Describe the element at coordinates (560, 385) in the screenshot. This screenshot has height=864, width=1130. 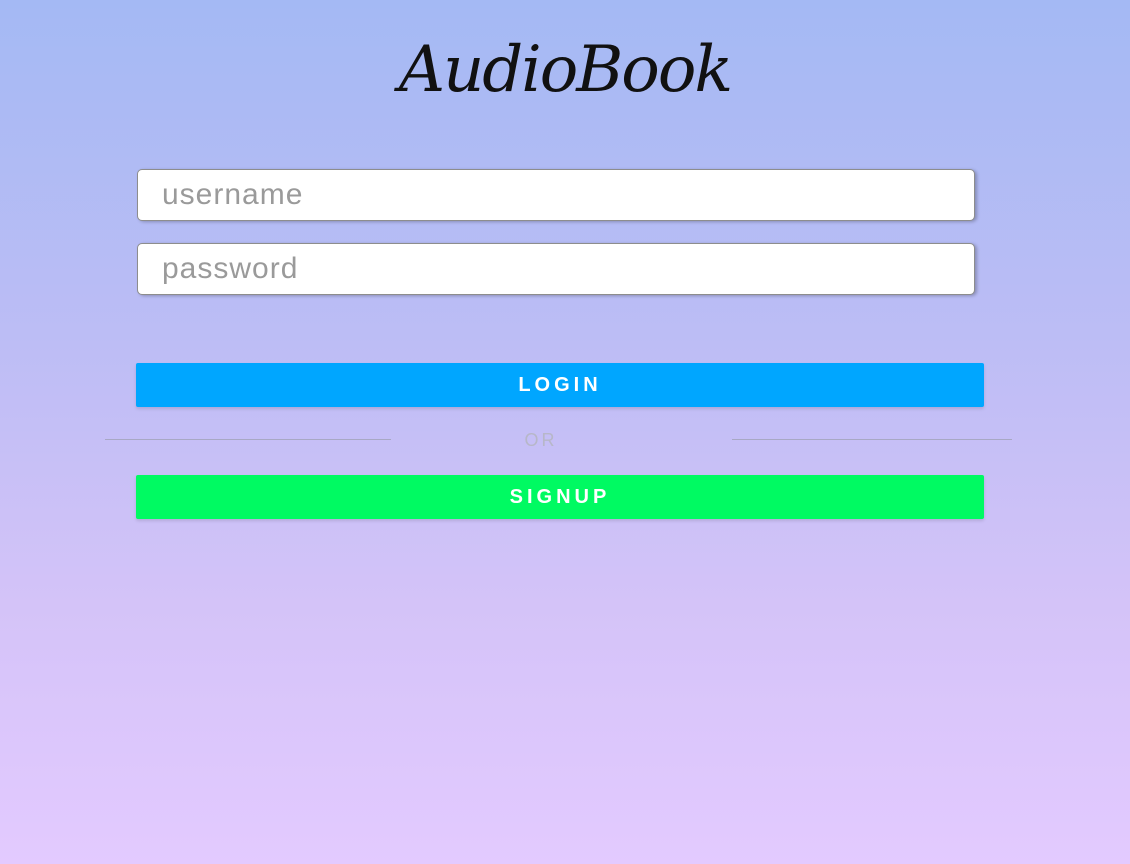
I see `login-button: LOGIN` at that location.